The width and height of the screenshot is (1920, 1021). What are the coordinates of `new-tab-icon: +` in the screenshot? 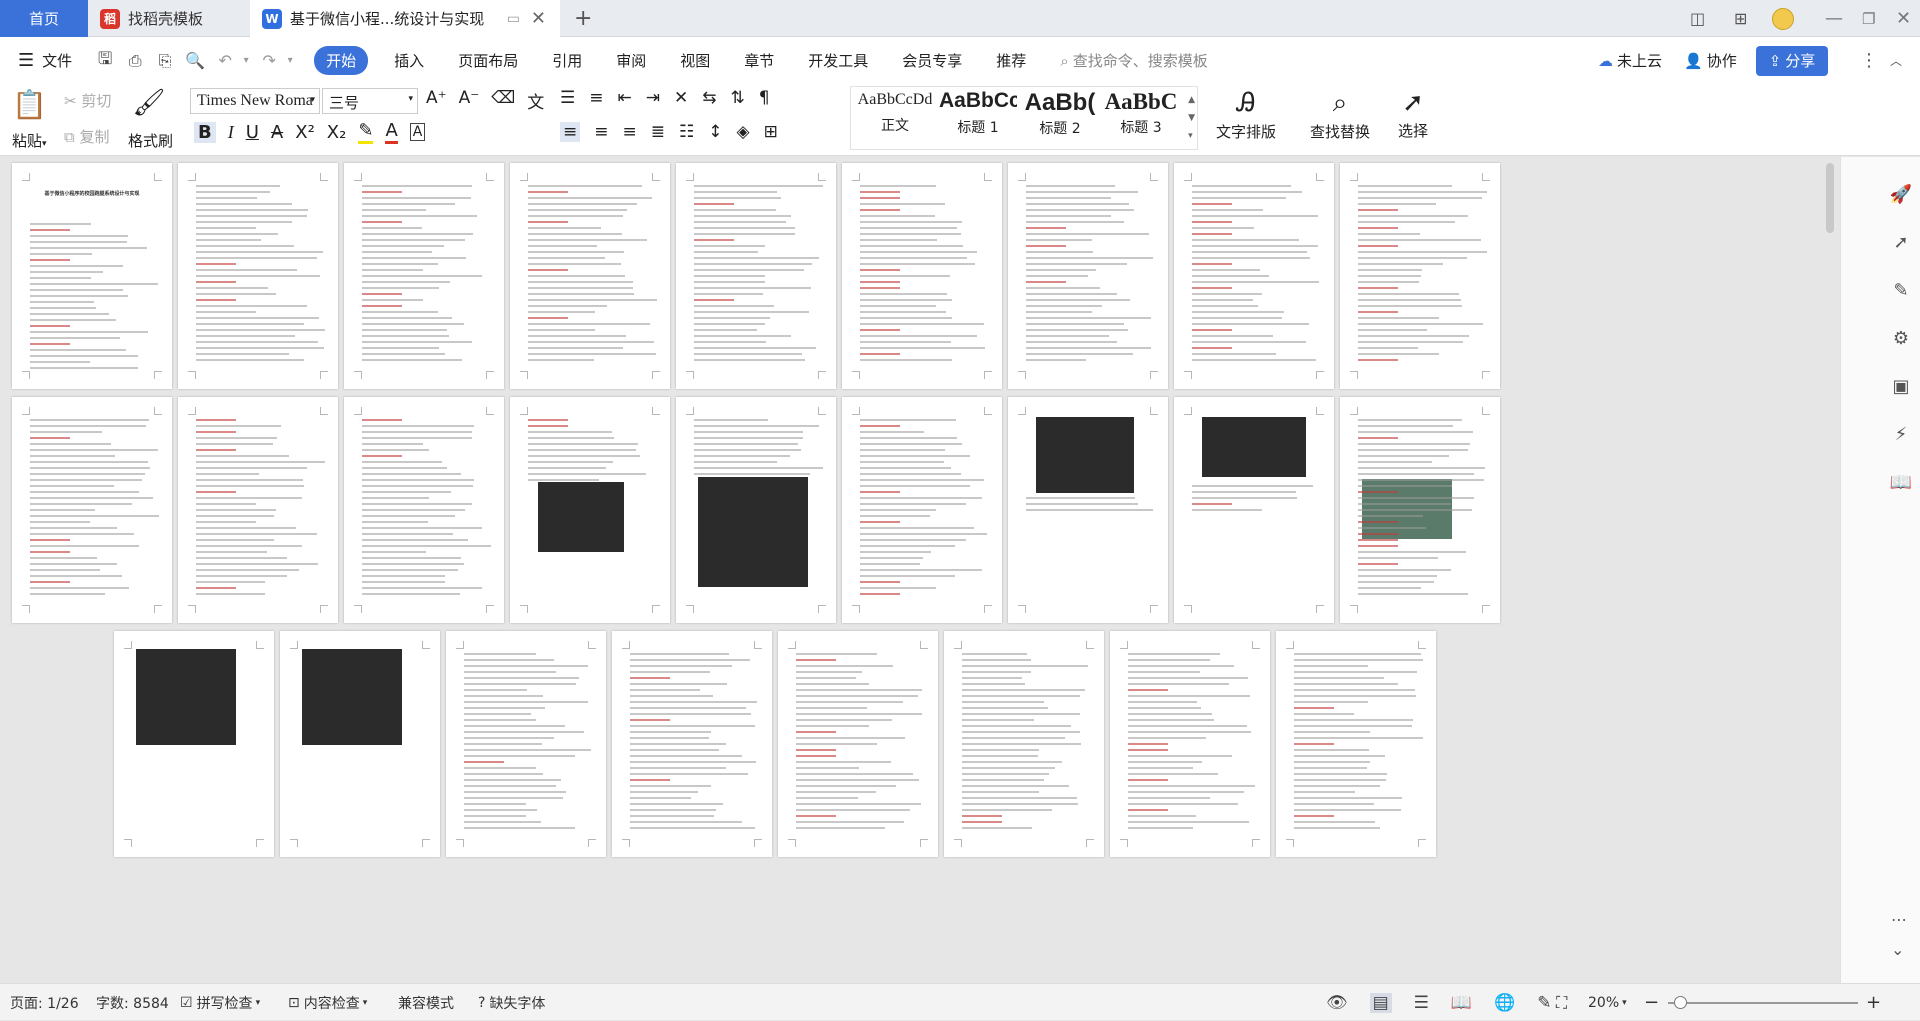 It's located at (587, 18).